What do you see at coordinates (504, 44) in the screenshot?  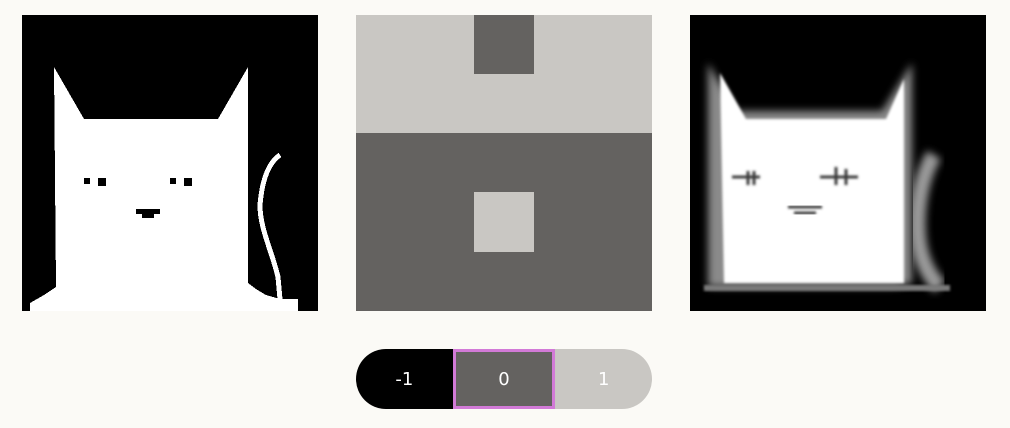 I see `kernel-cell-top` at bounding box center [504, 44].